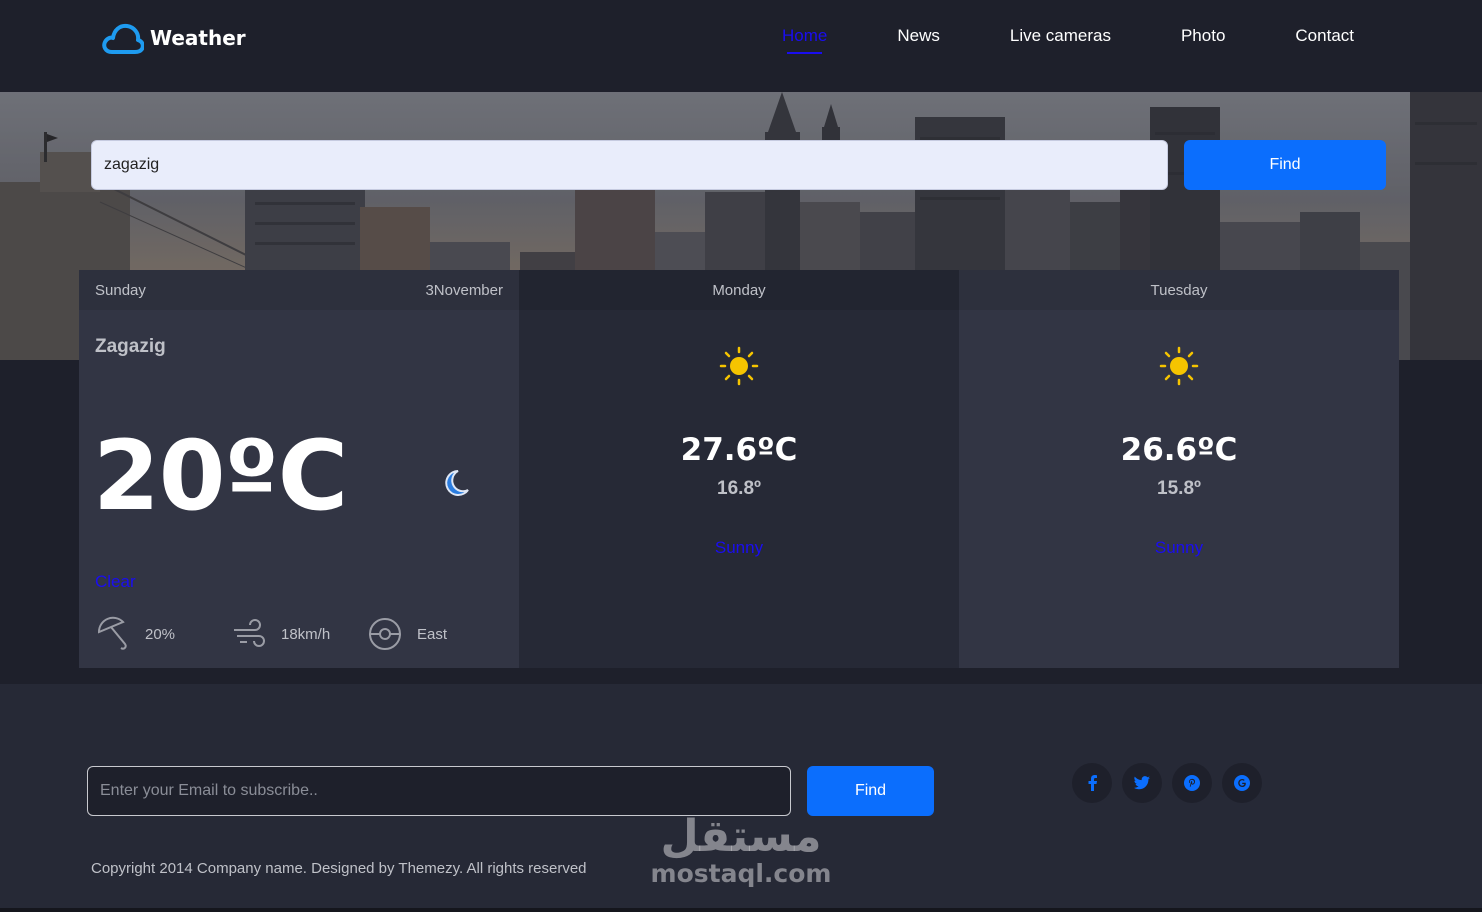 The image size is (1482, 912). I want to click on forecast-day: Monday, so click(739, 290).